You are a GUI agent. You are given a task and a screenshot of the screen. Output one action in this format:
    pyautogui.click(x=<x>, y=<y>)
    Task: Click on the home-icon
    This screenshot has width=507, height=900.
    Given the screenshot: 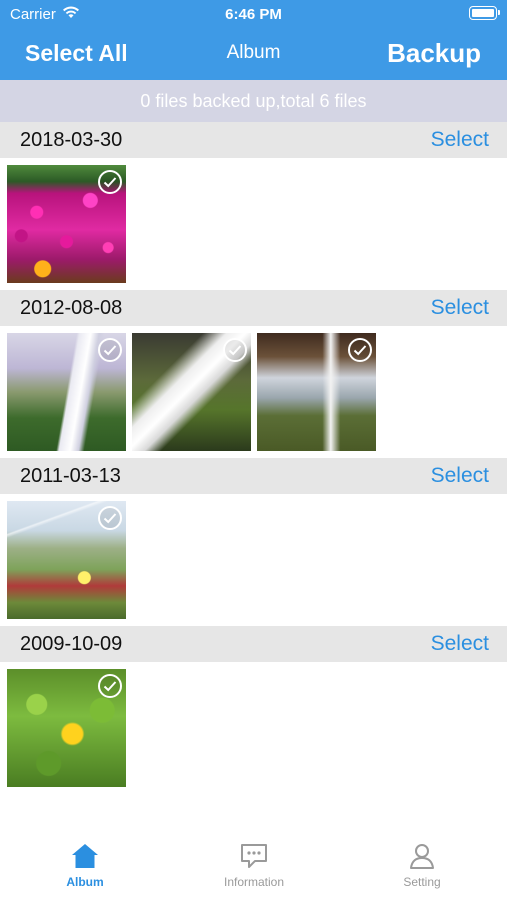 What is the action you would take?
    pyautogui.click(x=85, y=856)
    